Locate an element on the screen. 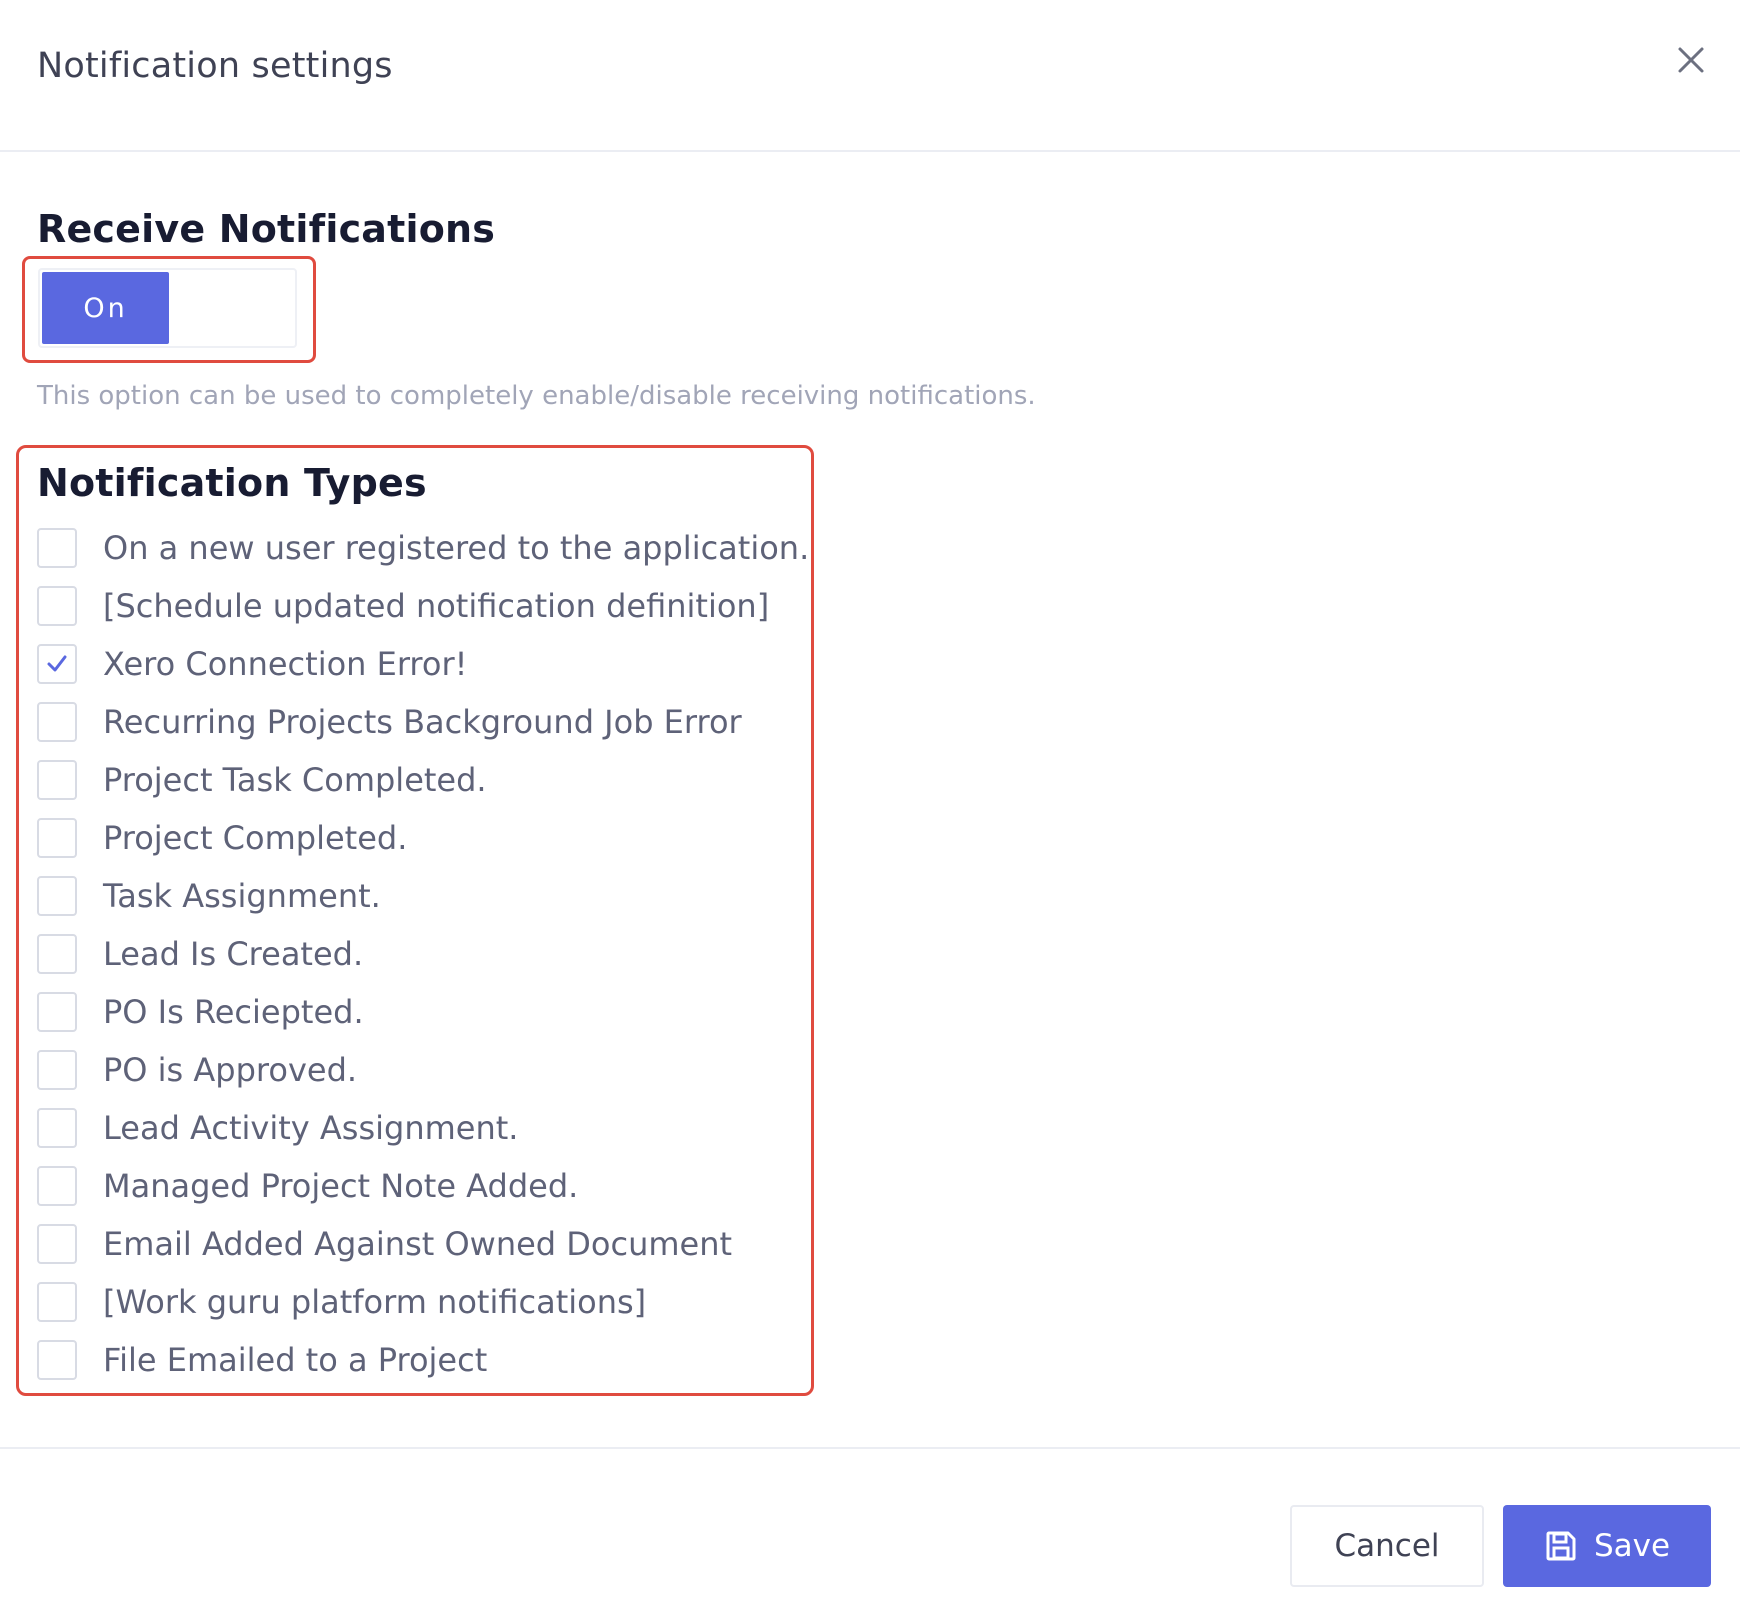 This screenshot has height=1612, width=1740. notification-type-label: Lead Is Created. is located at coordinates (233, 954).